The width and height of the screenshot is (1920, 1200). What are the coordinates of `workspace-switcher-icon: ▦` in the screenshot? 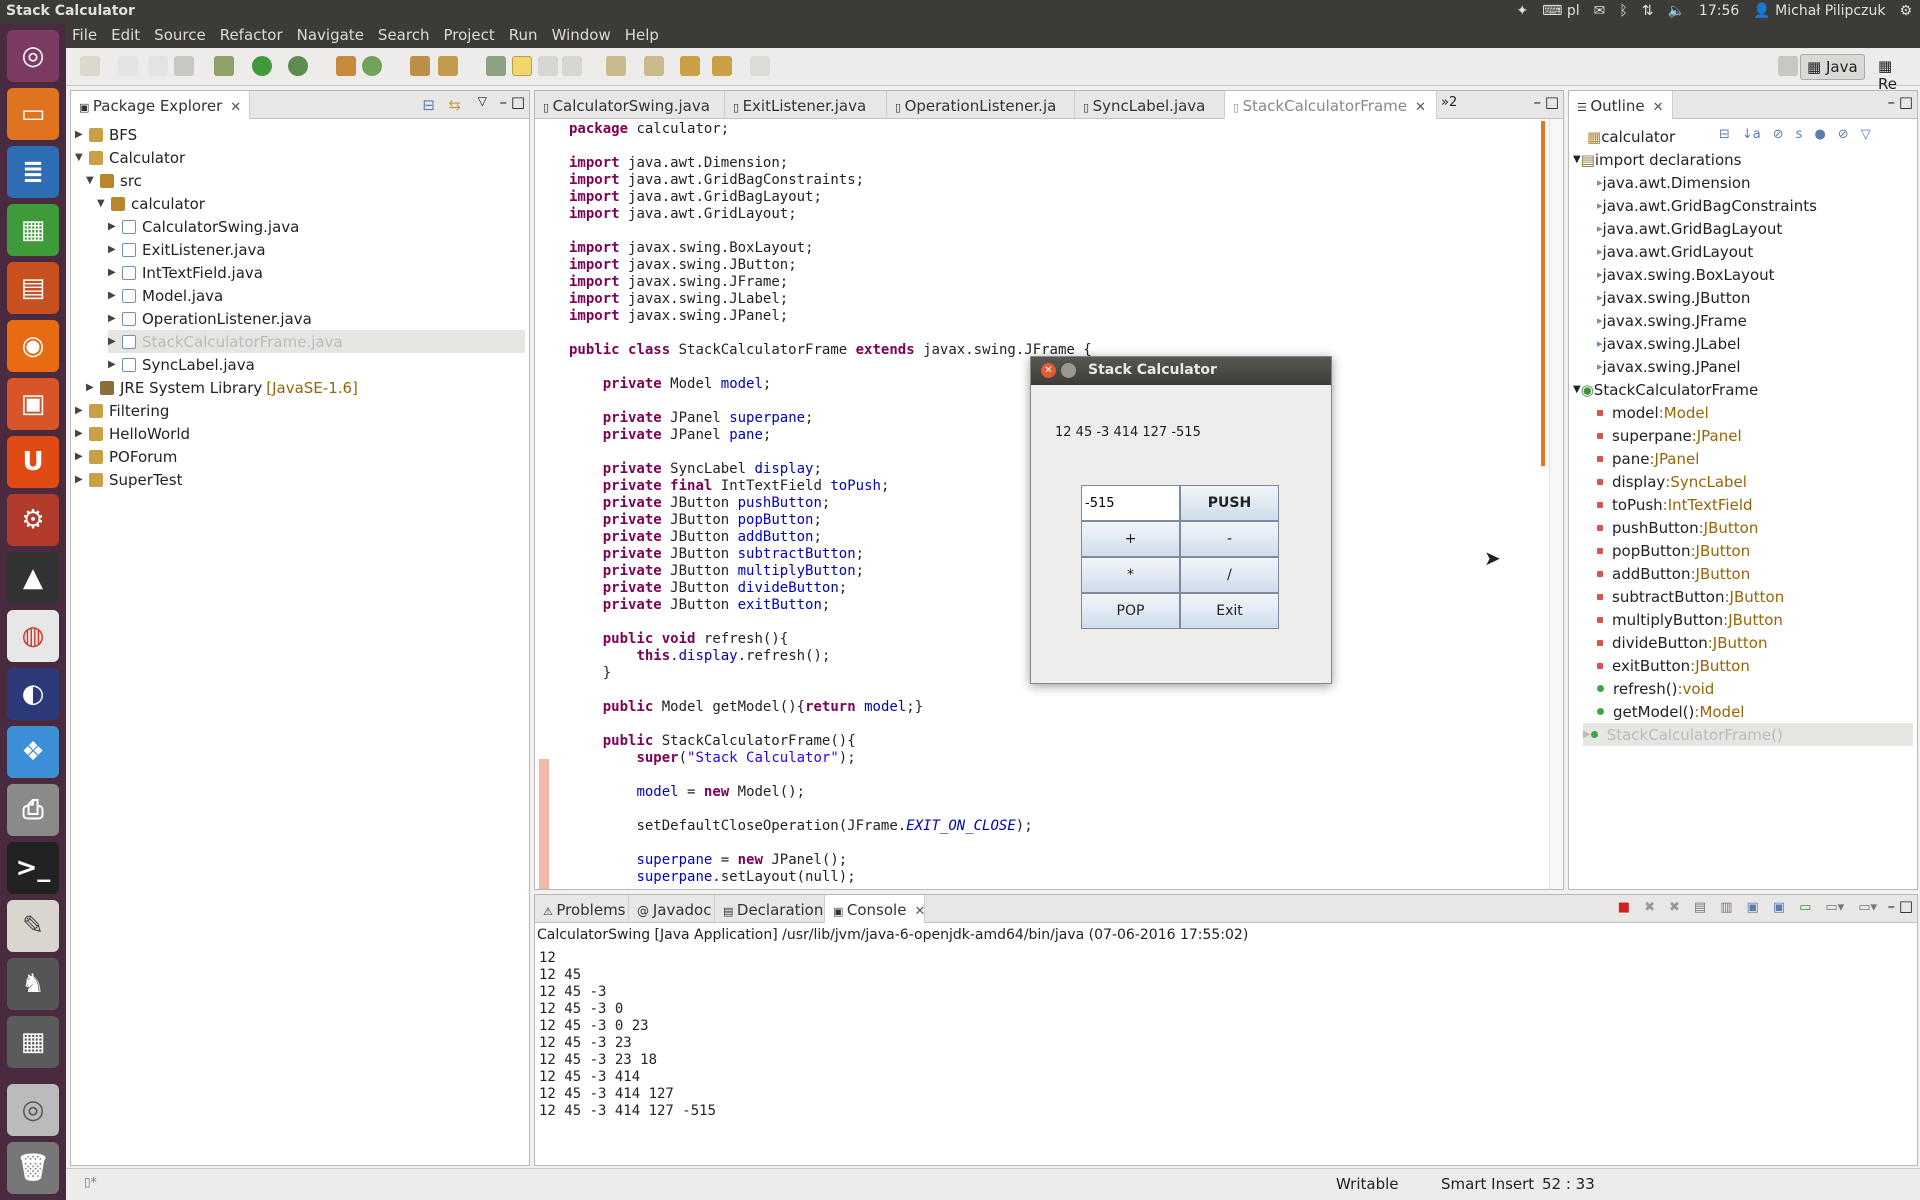 It's located at (33, 1042).